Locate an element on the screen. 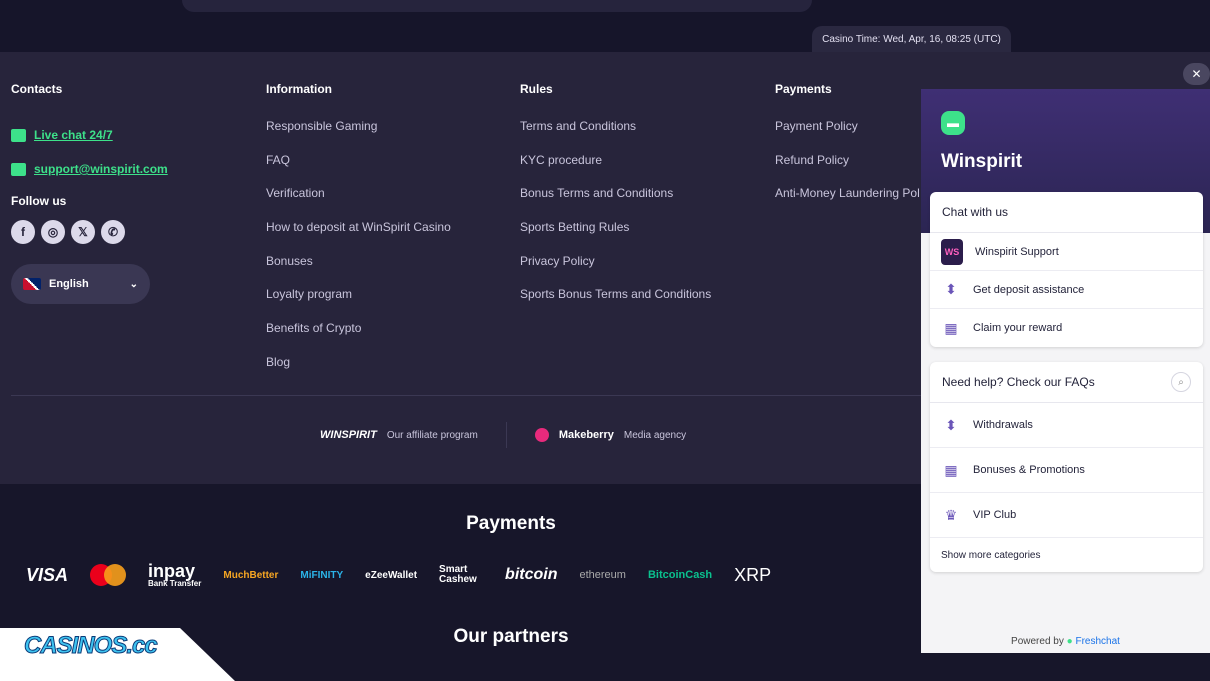  chat-widget-title: Winspirit is located at coordinates (982, 161).